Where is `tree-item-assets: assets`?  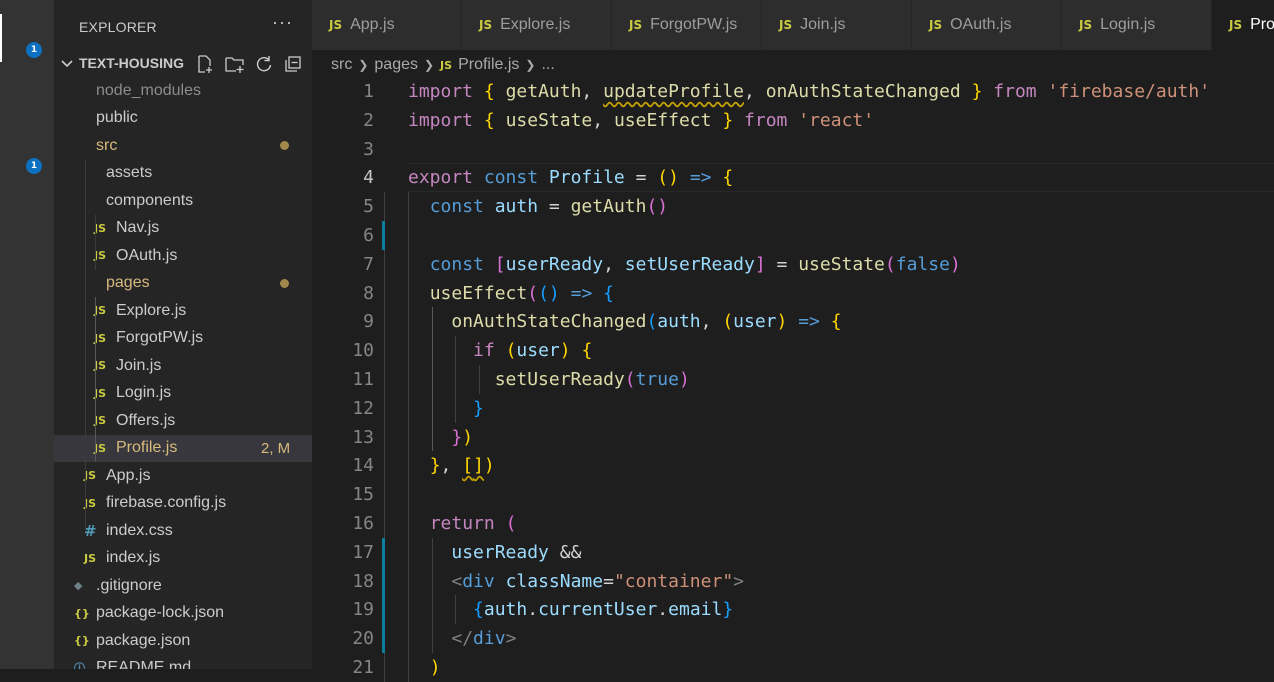 tree-item-assets: assets is located at coordinates (183, 173).